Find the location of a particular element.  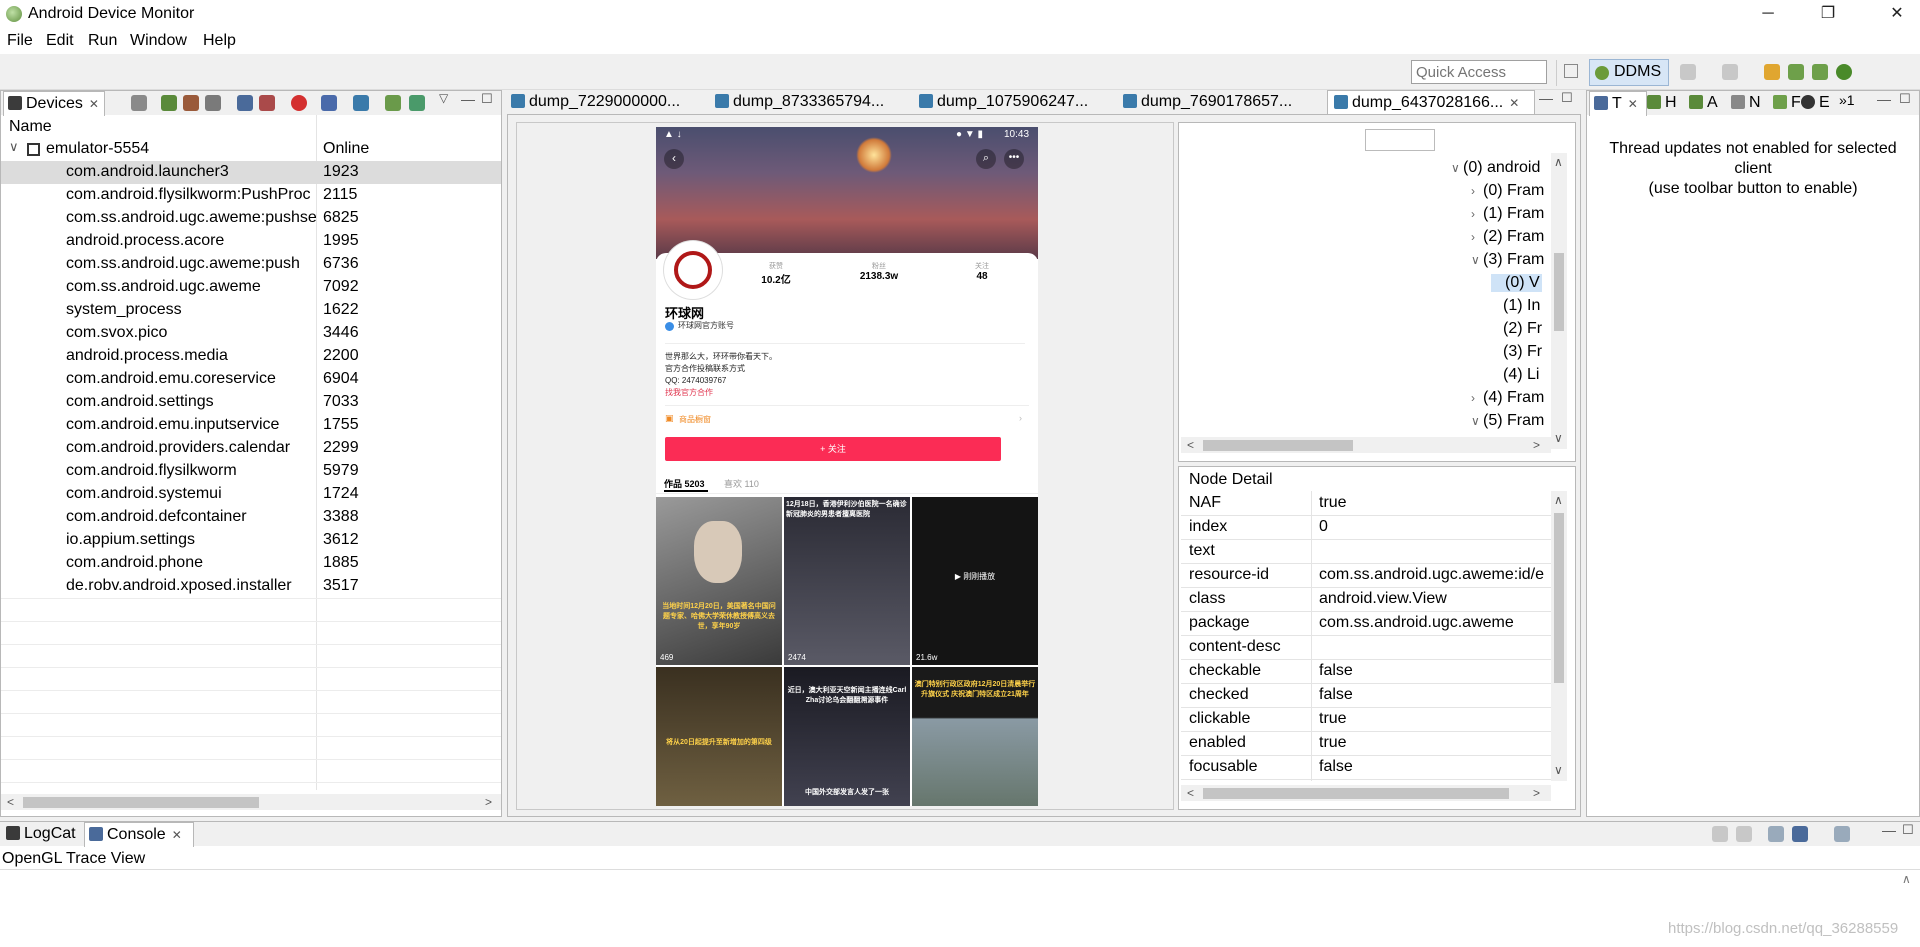

video-thumb-4: 将从20日起提升至新增加的第四级 is located at coordinates (719, 736).